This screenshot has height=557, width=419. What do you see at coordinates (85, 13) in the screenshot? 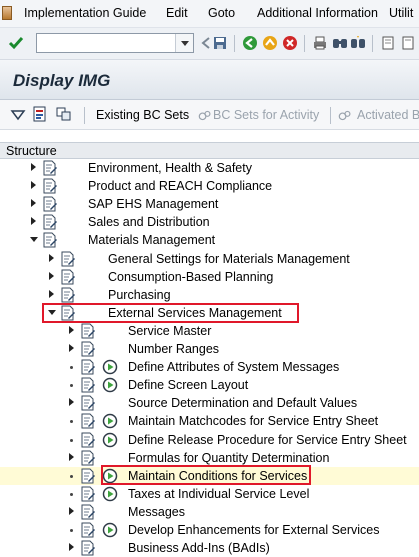
I see `menu-implementation-guide: Implementation Guide` at bounding box center [85, 13].